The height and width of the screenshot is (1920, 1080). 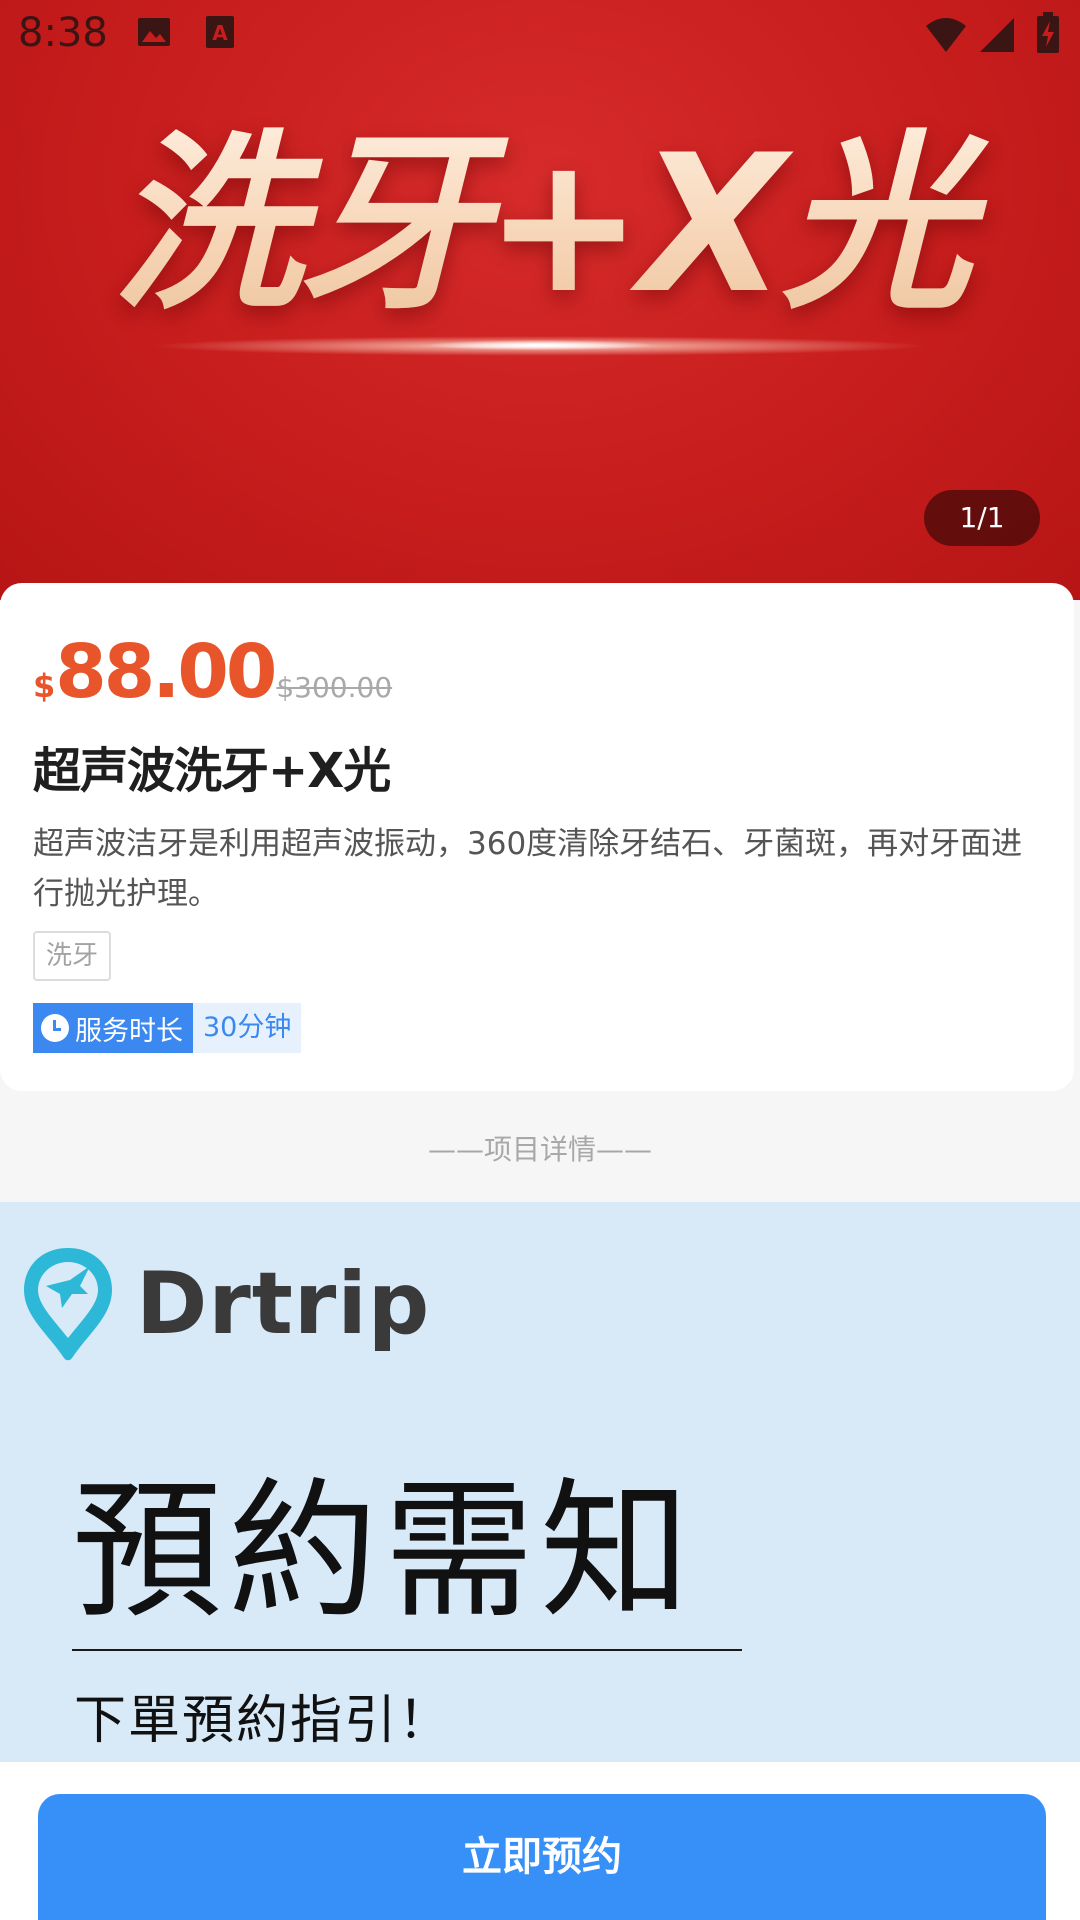 I want to click on service-duration: 服务时长 30分钟, so click(x=167, y=1028).